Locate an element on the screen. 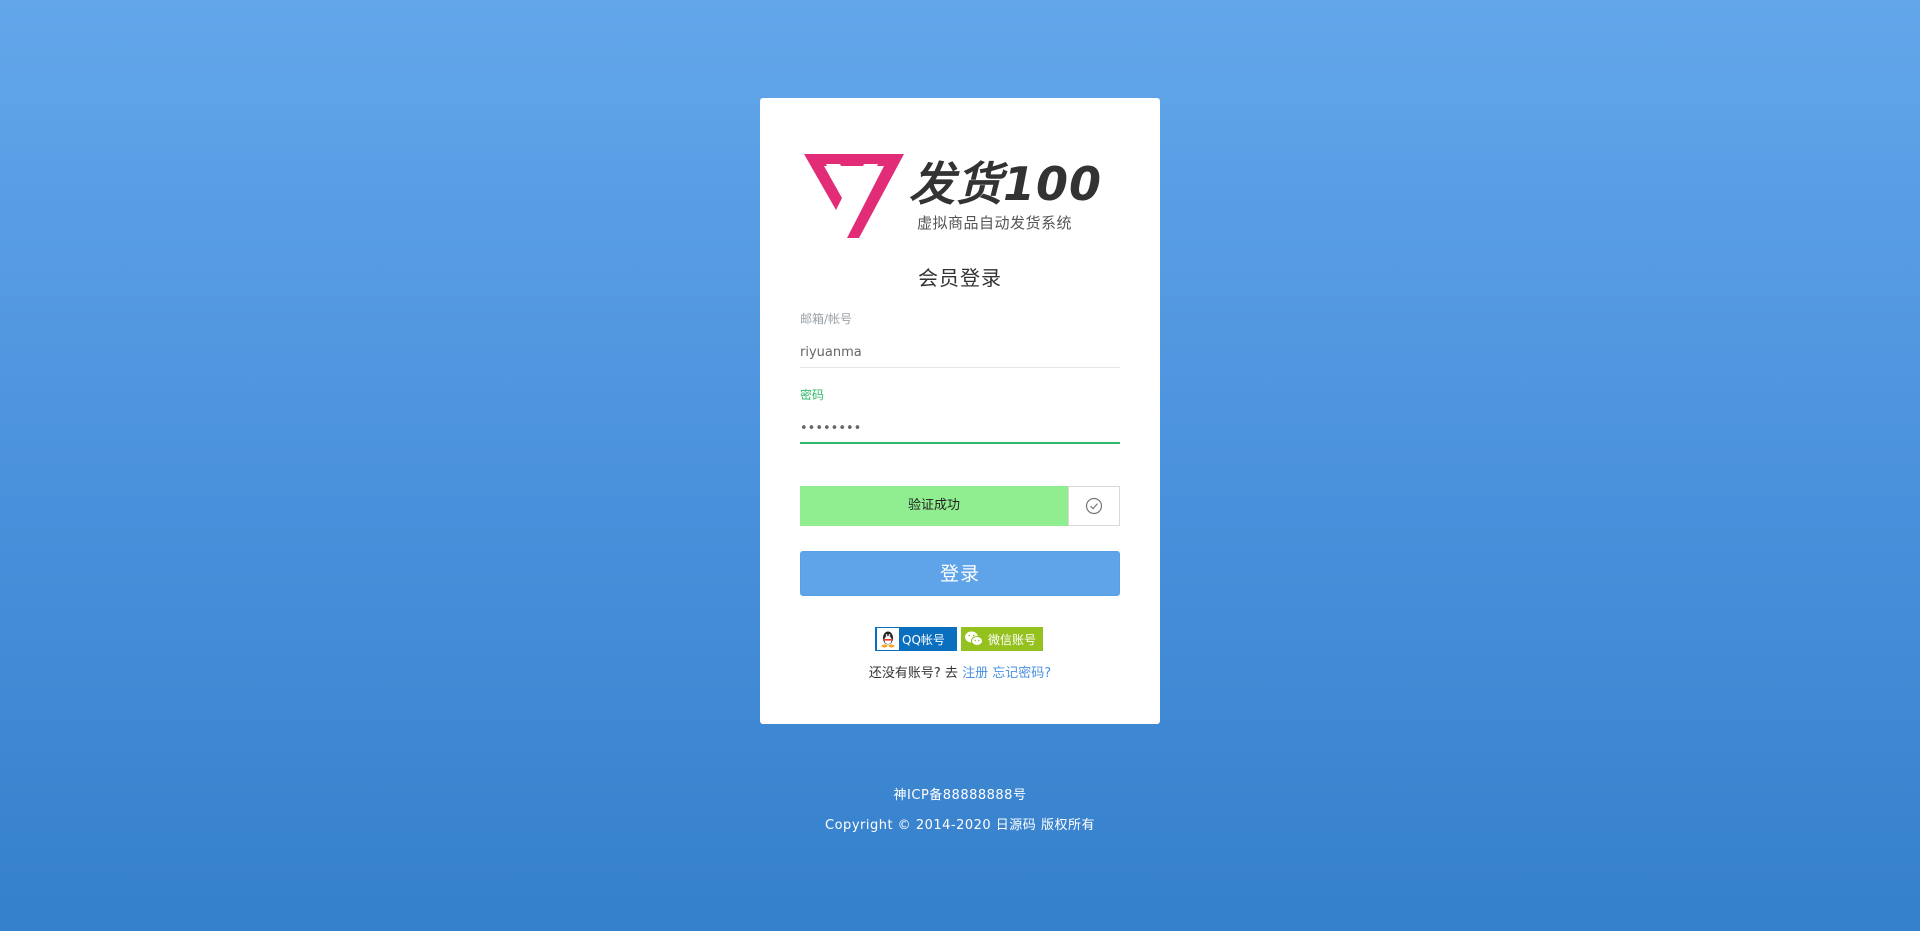 The image size is (1920, 931). copyright: Copyright © 2014-2020 日源码 版权所有 is located at coordinates (960, 825).